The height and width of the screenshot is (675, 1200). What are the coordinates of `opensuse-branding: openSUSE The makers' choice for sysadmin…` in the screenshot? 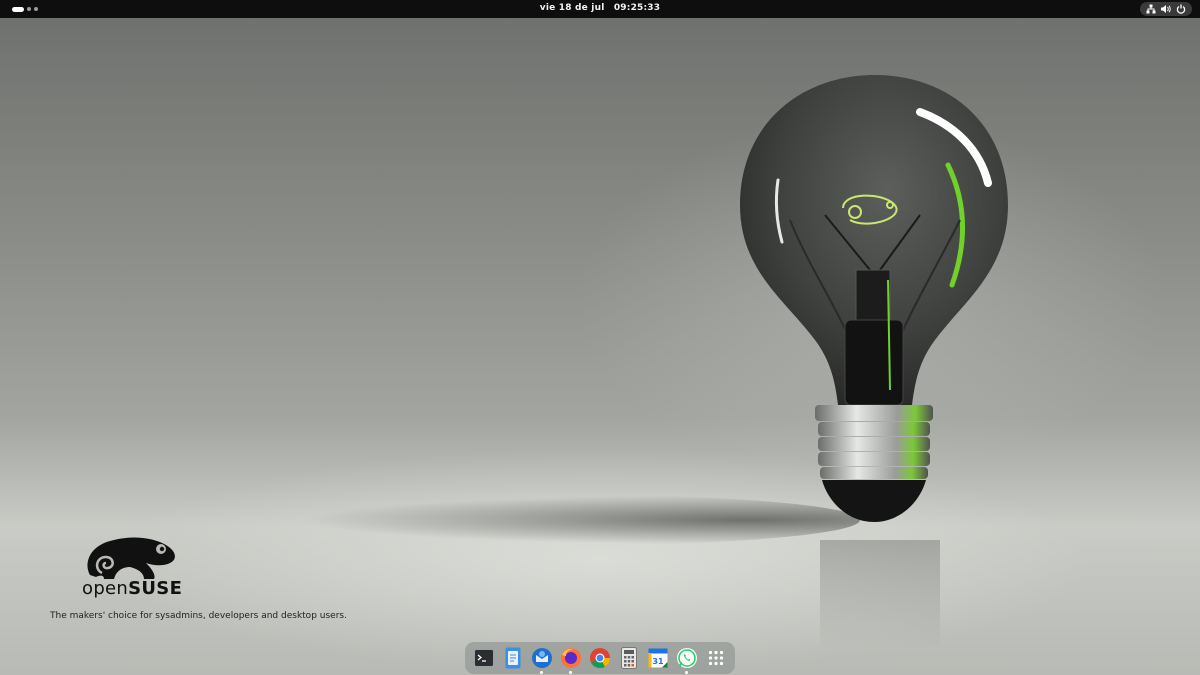 It's located at (200, 580).